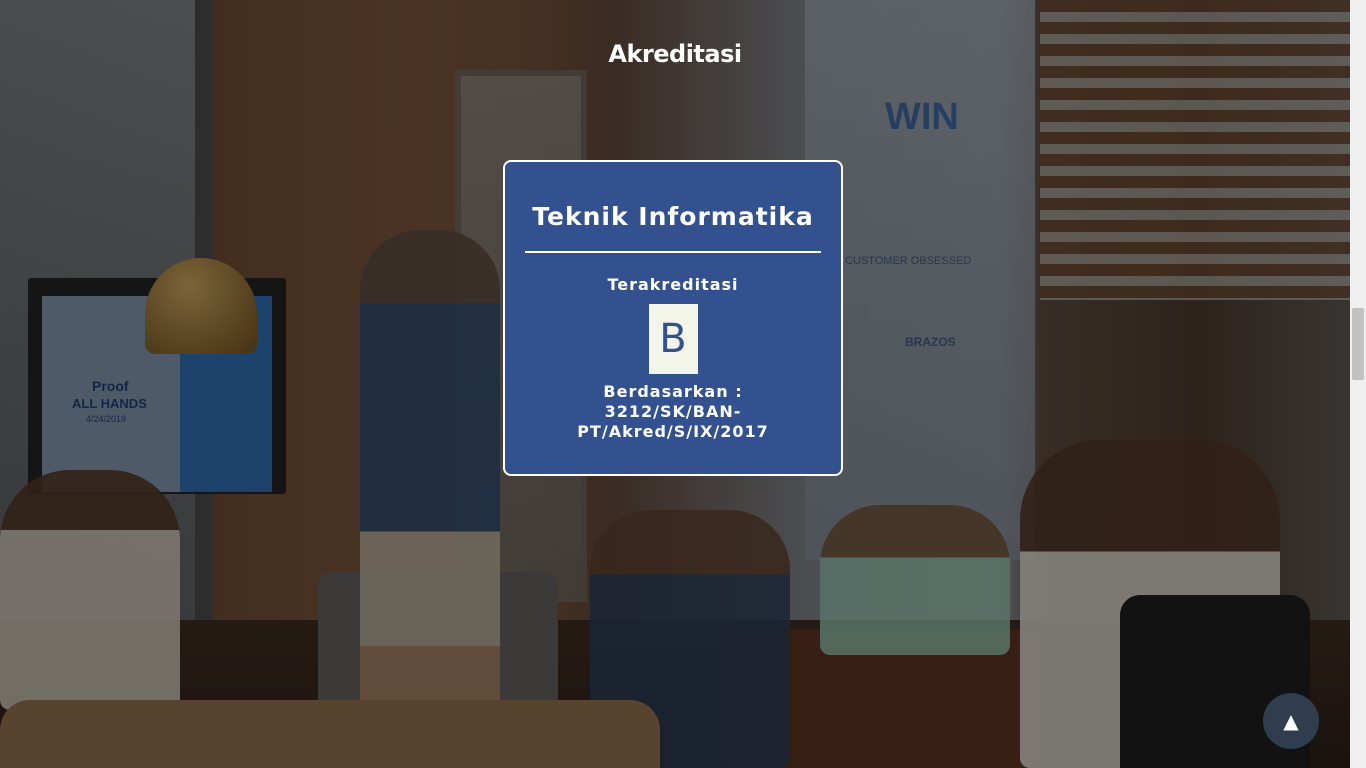  Describe the element at coordinates (673, 339) in the screenshot. I see `accreditation-grade: B` at that location.